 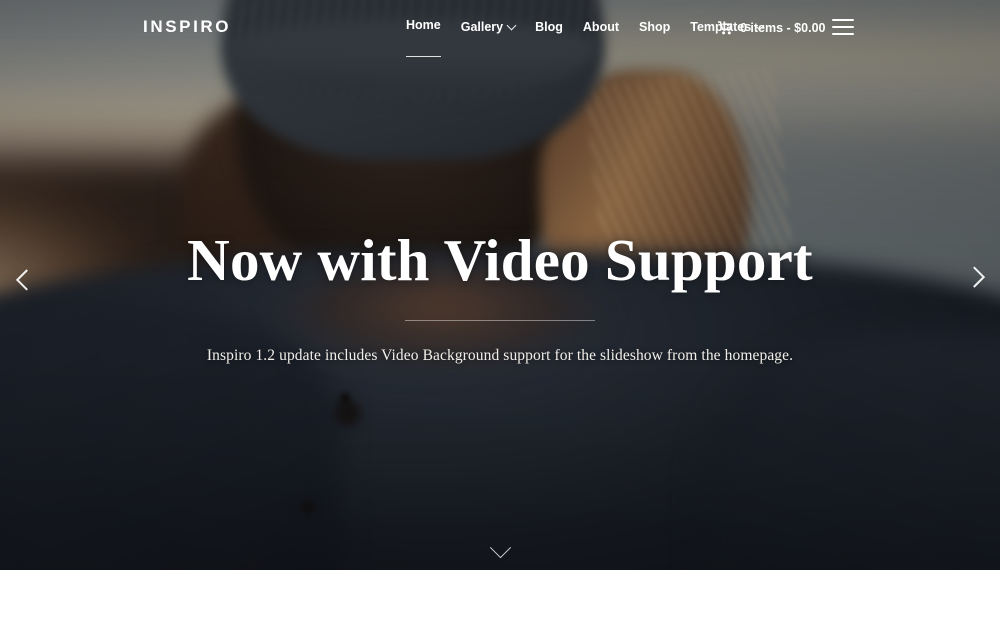 I want to click on nav-item-label: Gallery, so click(x=482, y=27).